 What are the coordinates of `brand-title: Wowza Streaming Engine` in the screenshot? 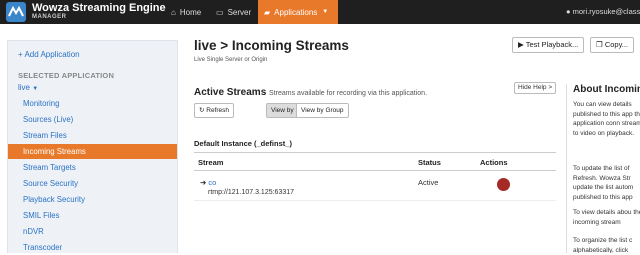 It's located at (99, 8).